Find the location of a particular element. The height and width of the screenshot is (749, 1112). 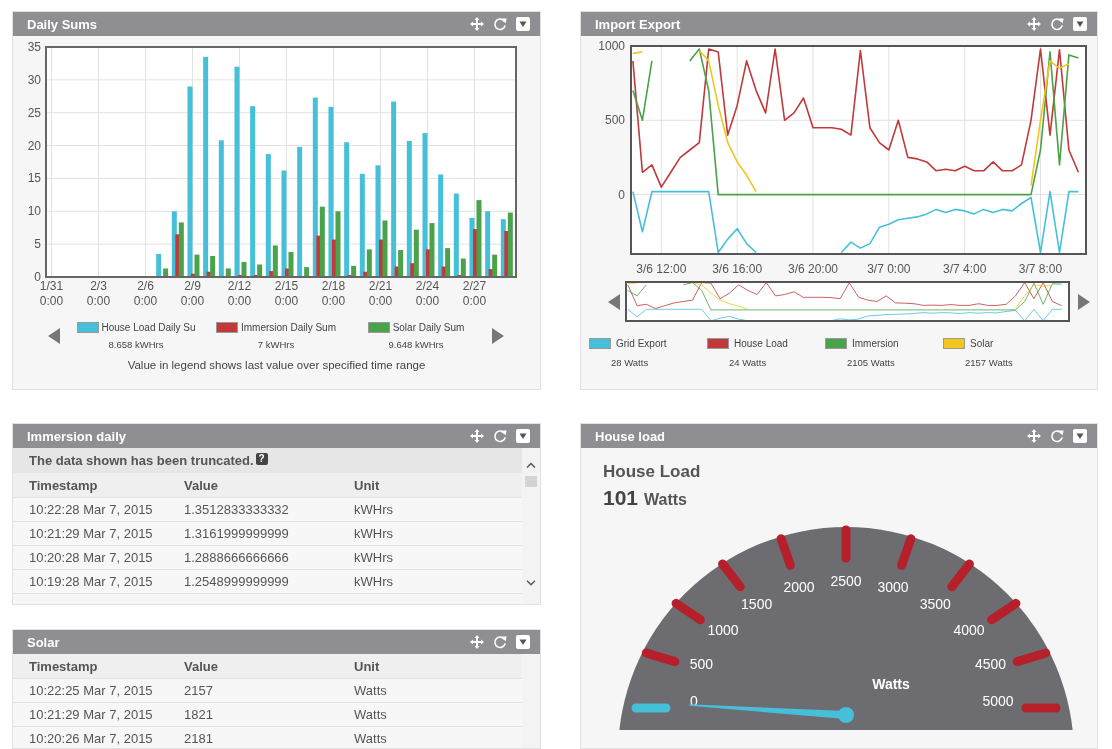

panel-title: Immersion daily is located at coordinates (77, 436).